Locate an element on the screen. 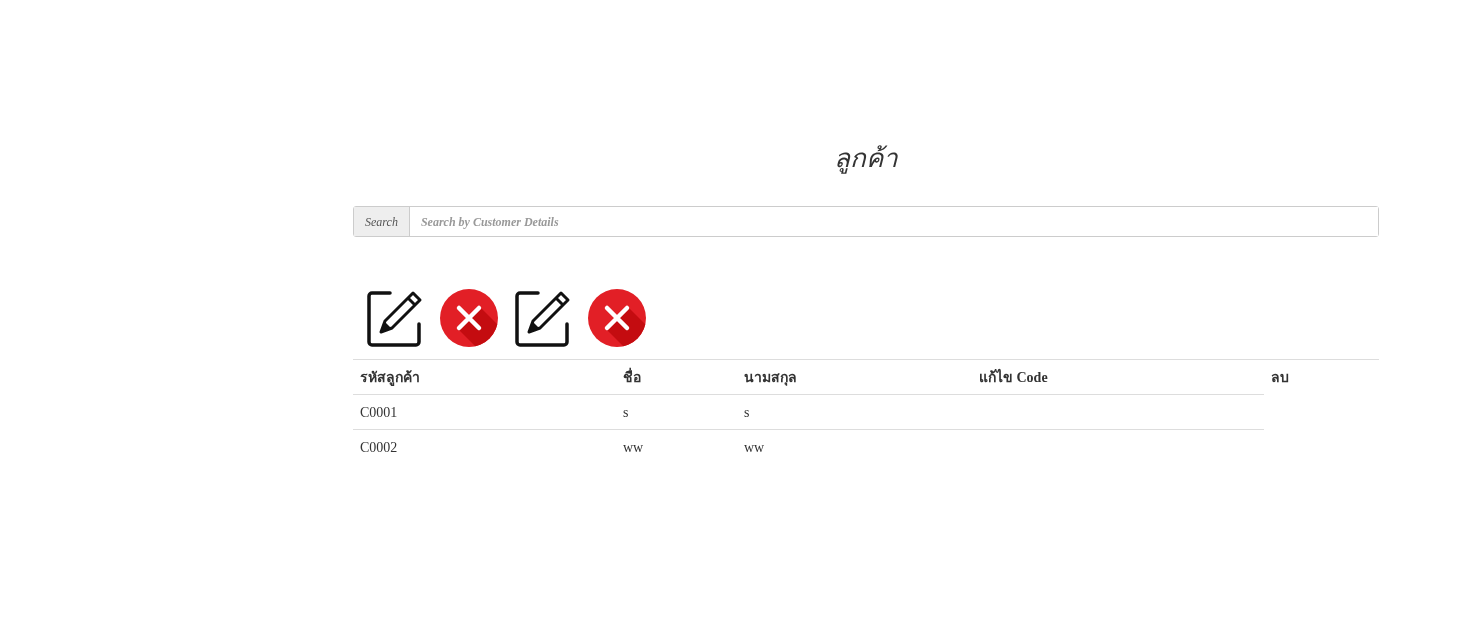  page-title: ลูกค้า is located at coordinates (866, 159).